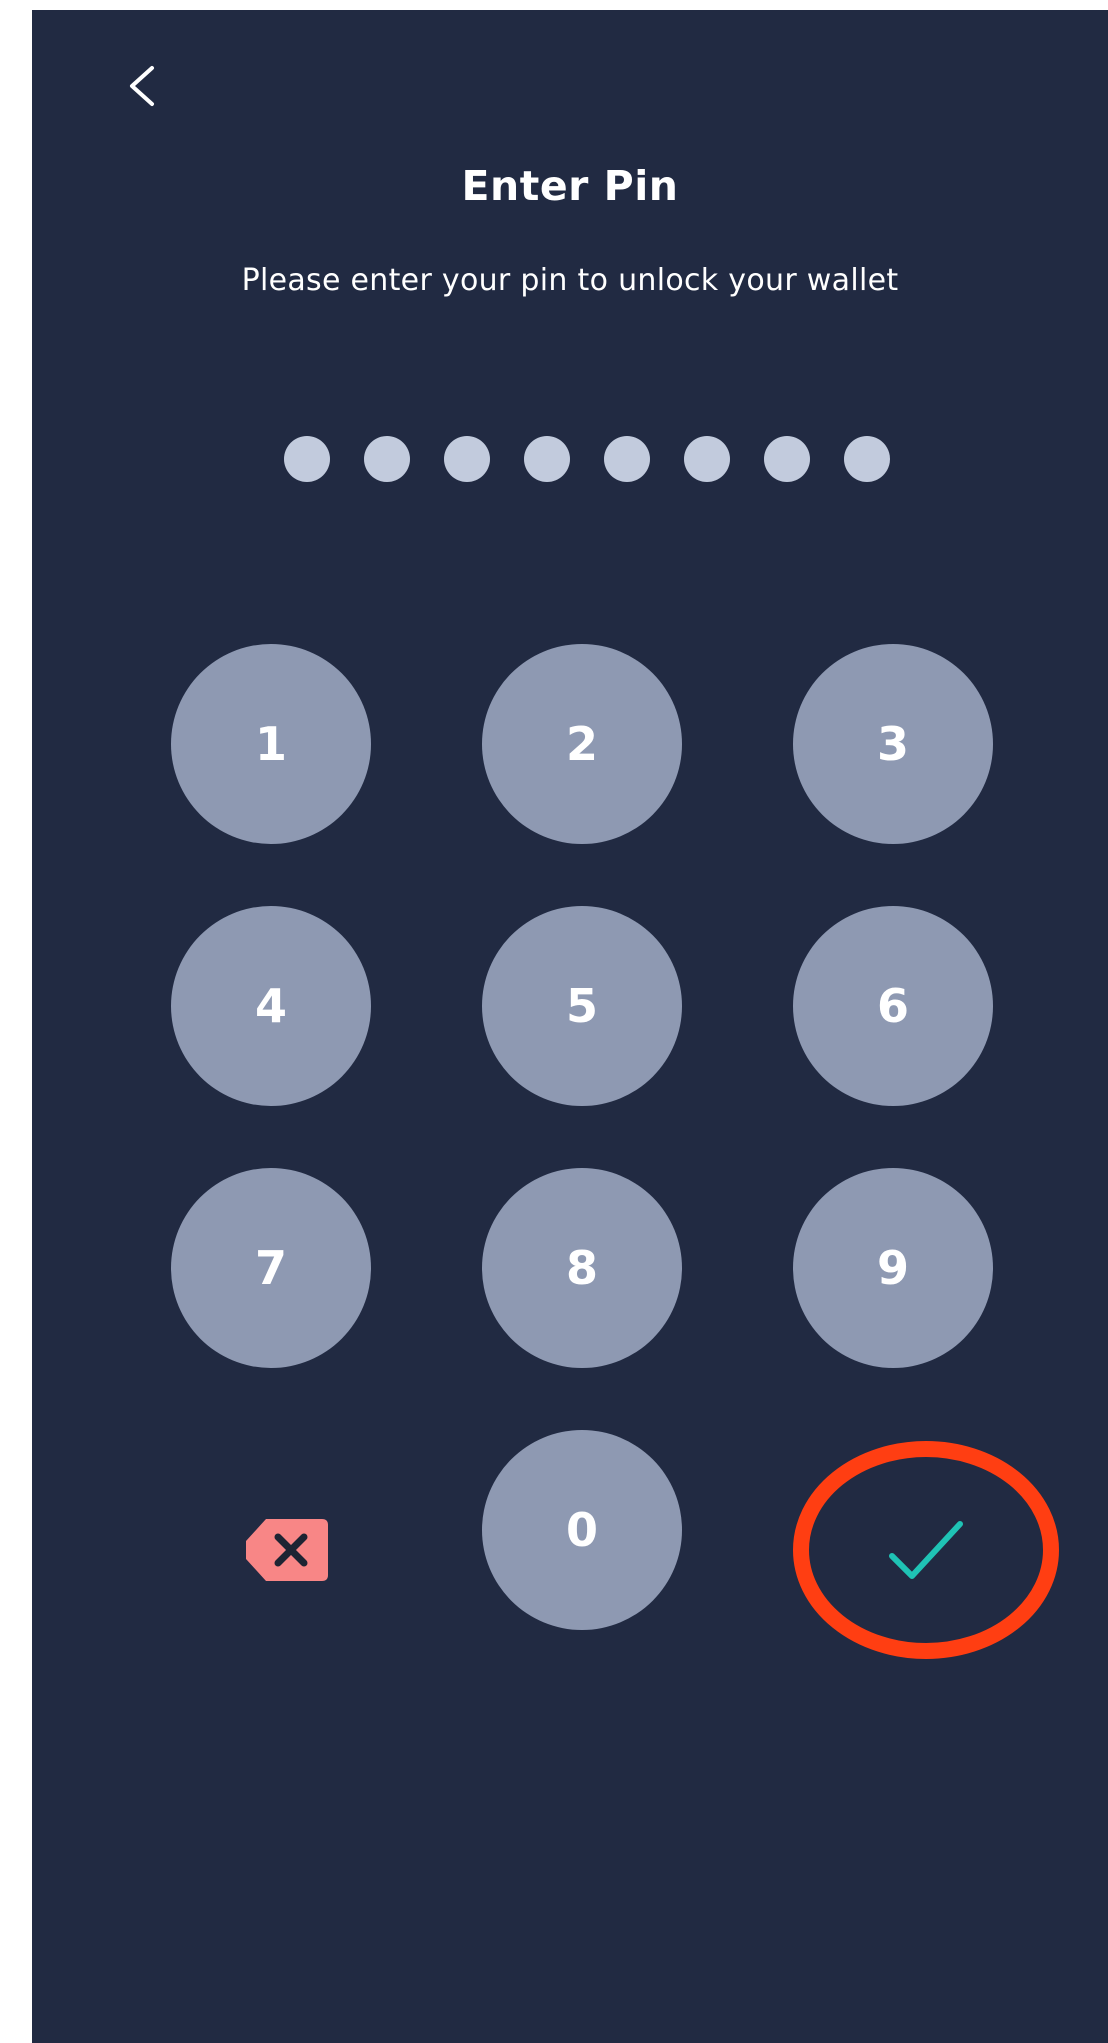 This screenshot has width=1108, height=2043. Describe the element at coordinates (582, 1530) in the screenshot. I see `keypad-key-0: 0` at that location.